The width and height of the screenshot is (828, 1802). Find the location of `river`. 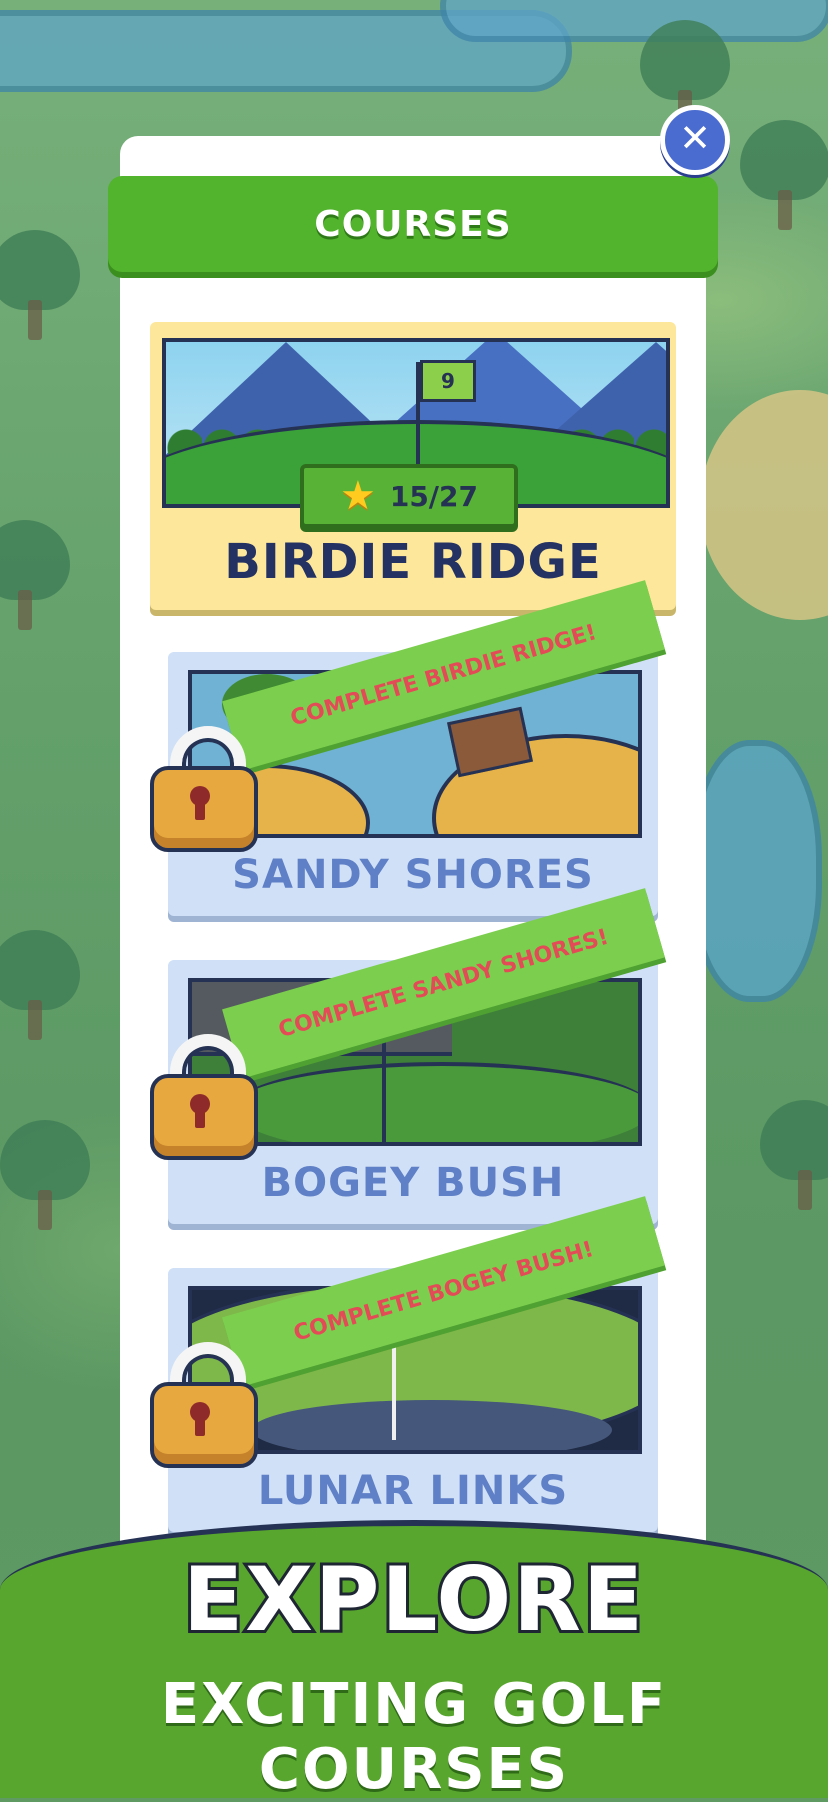

river is located at coordinates (634, 21).